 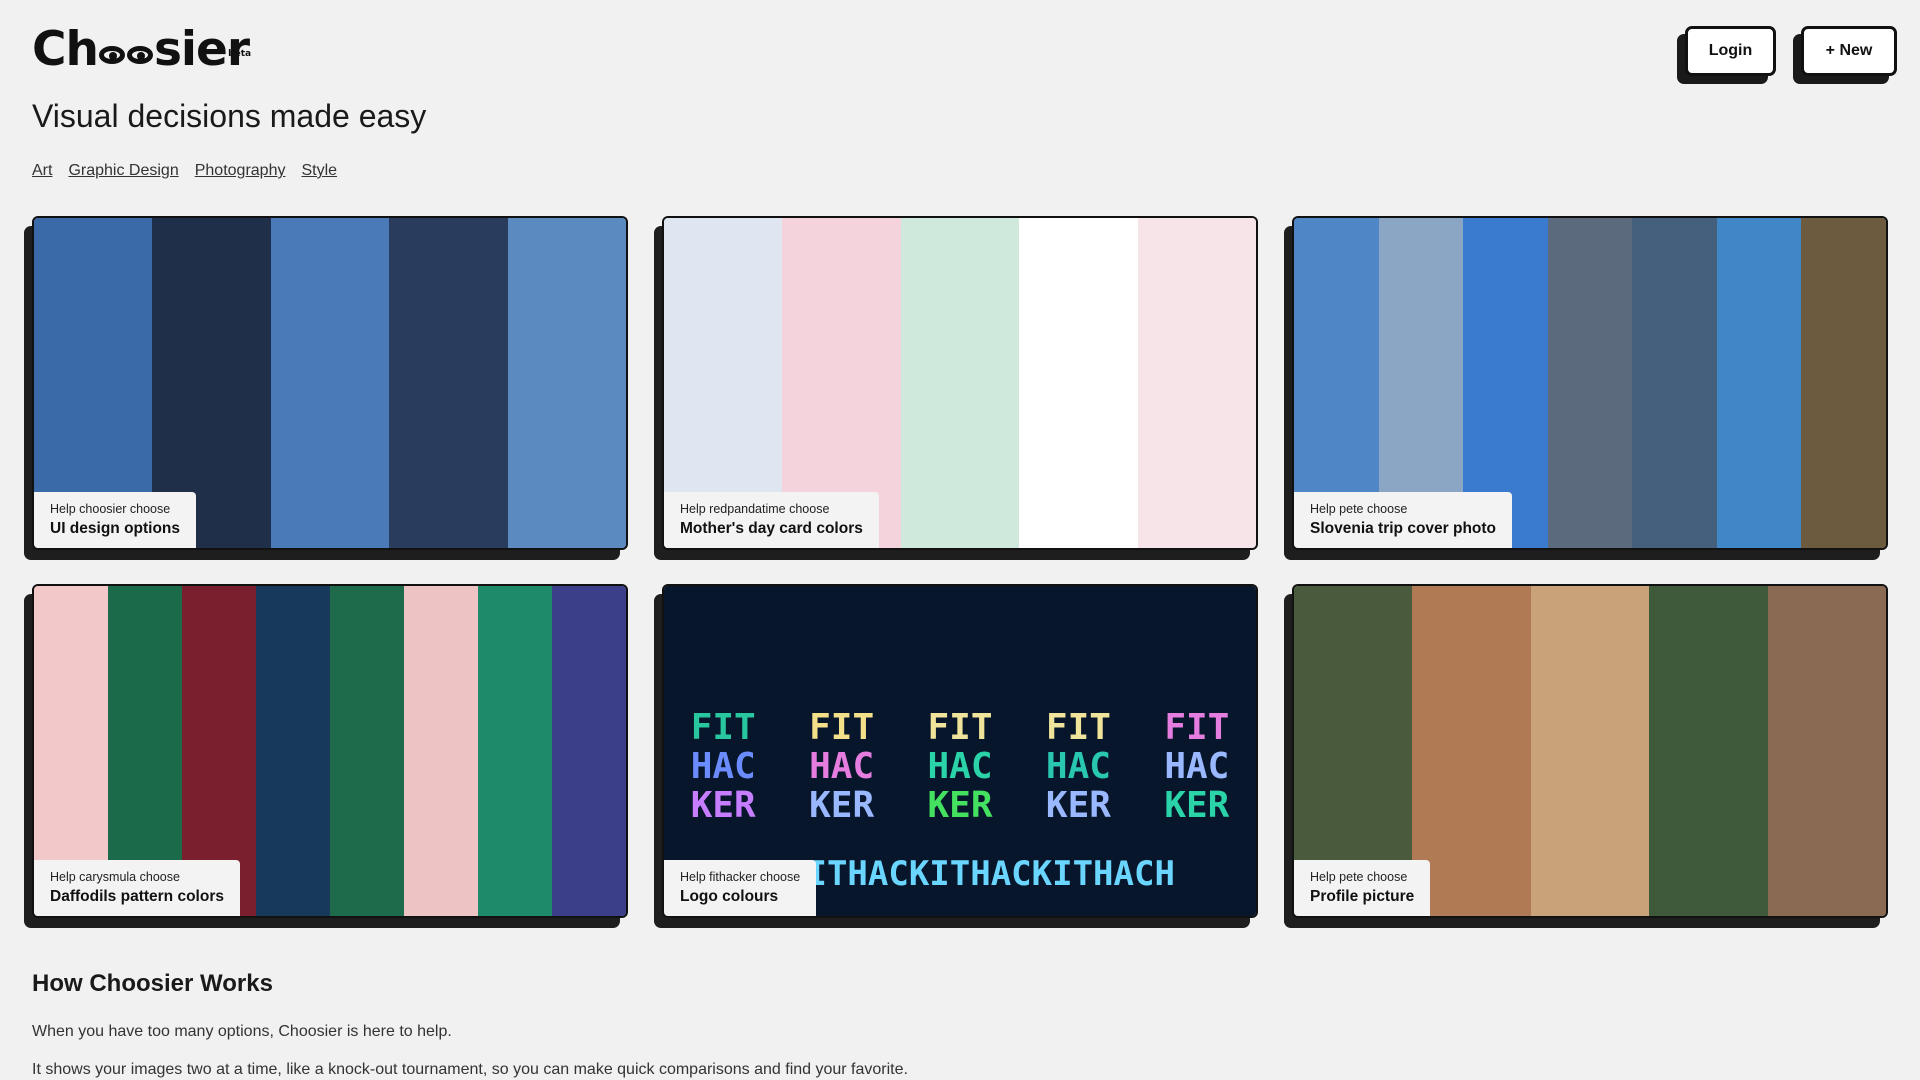 I want to click on card-image: Help choosier choose UI design options, so click(x=330, y=383).